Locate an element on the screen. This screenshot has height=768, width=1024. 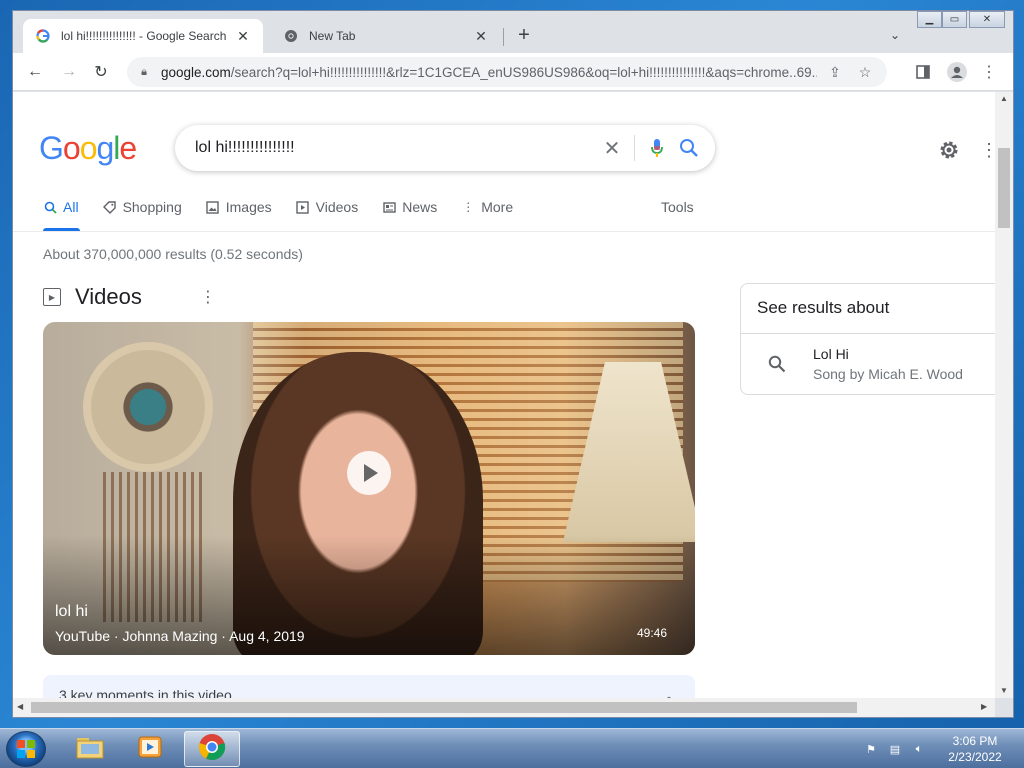
bookmark-star-icon: ☆ is located at coordinates (865, 72).